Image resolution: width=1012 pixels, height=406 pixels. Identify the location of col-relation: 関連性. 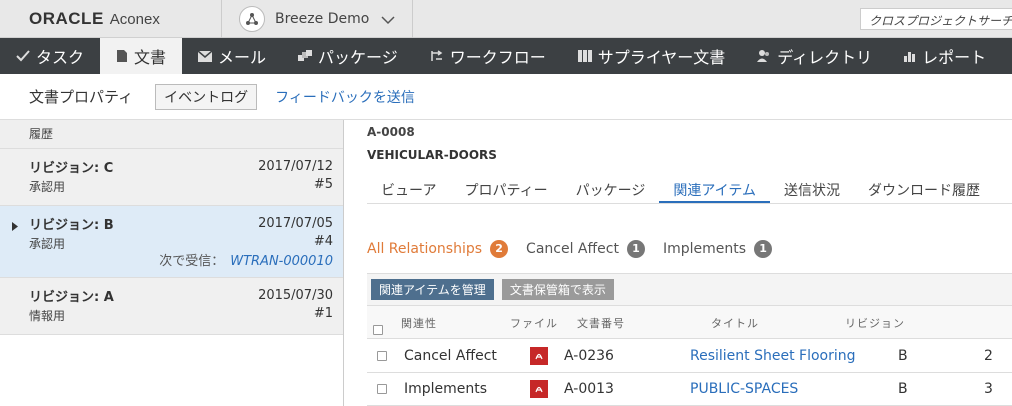
(419, 323).